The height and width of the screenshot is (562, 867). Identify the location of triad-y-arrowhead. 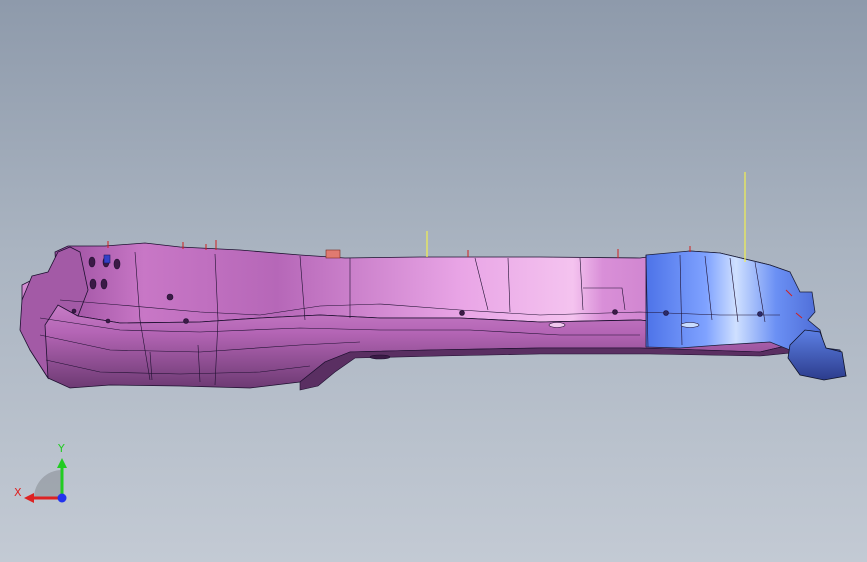
(62, 463).